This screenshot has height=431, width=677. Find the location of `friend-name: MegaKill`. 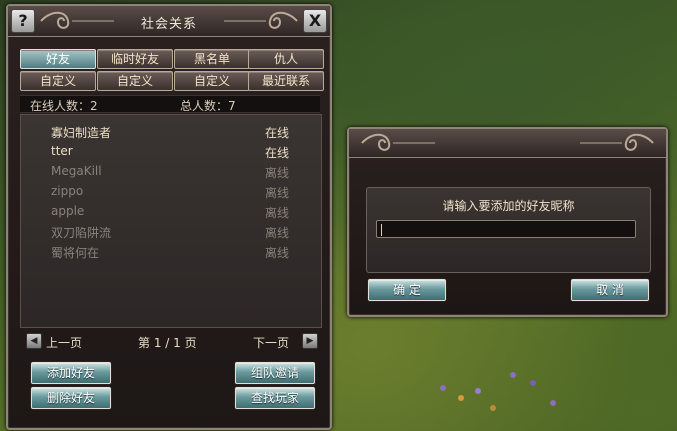

friend-name: MegaKill is located at coordinates (76, 171).